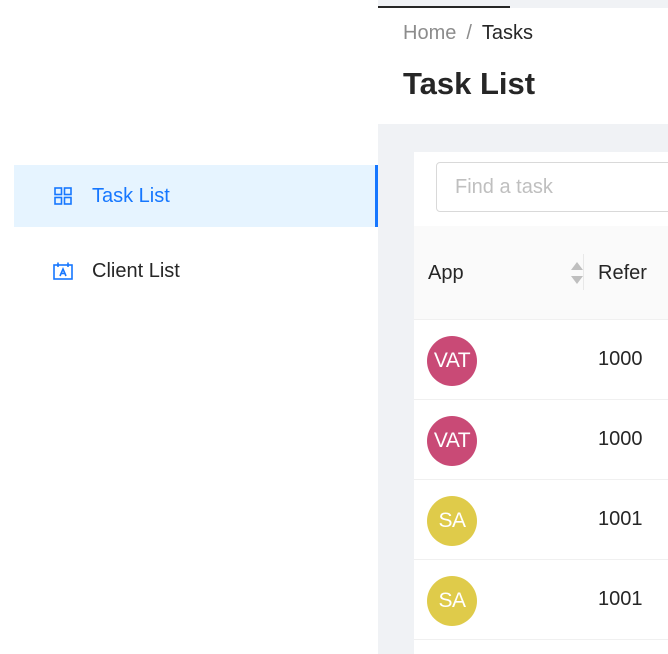 This screenshot has height=654, width=668. Describe the element at coordinates (196, 271) in the screenshot. I see `sidebar-item-client-list: Client List` at that location.